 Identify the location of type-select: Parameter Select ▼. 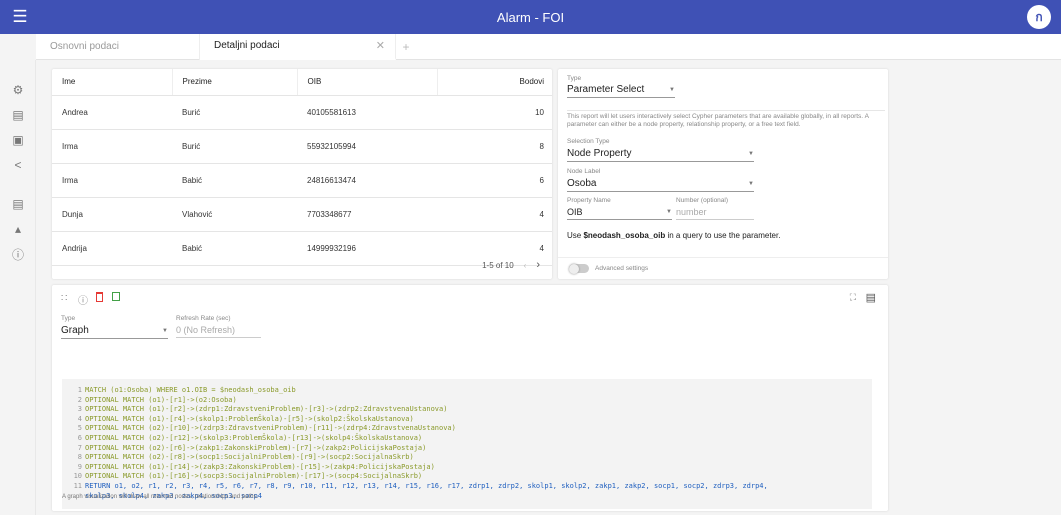
(621, 91).